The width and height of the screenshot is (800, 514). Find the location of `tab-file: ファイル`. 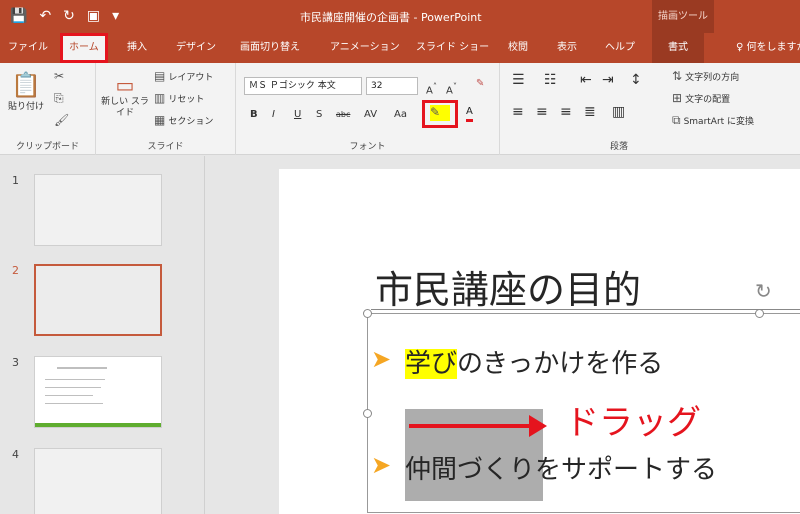

tab-file: ファイル is located at coordinates (28, 48).